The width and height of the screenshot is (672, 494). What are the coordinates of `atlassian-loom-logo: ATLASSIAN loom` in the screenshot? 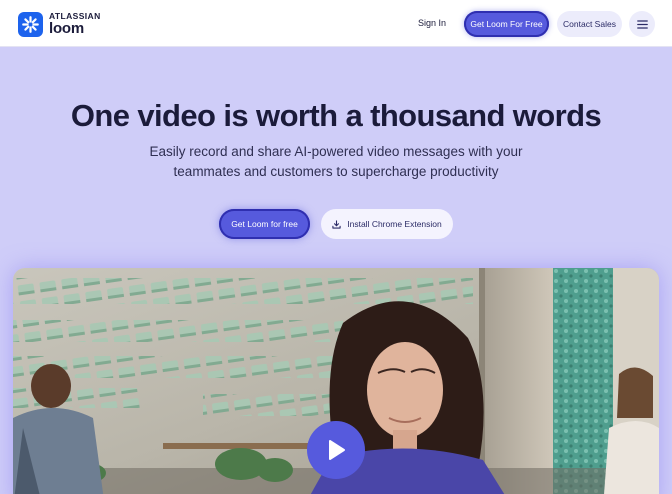 It's located at (59, 24).